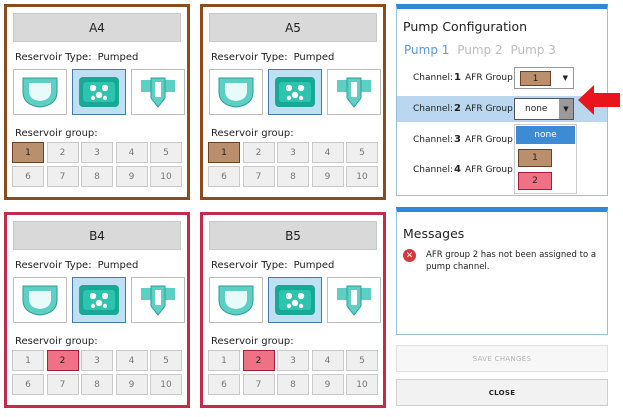  Describe the element at coordinates (465, 26) in the screenshot. I see `panel-title: Pump Configuration` at that location.